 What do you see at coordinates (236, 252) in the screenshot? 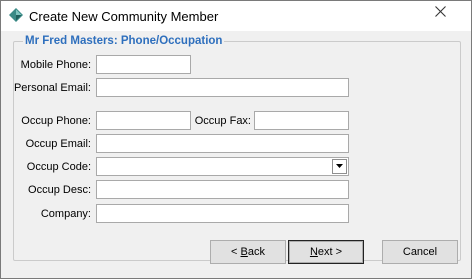
I see `back-prefix: <` at bounding box center [236, 252].